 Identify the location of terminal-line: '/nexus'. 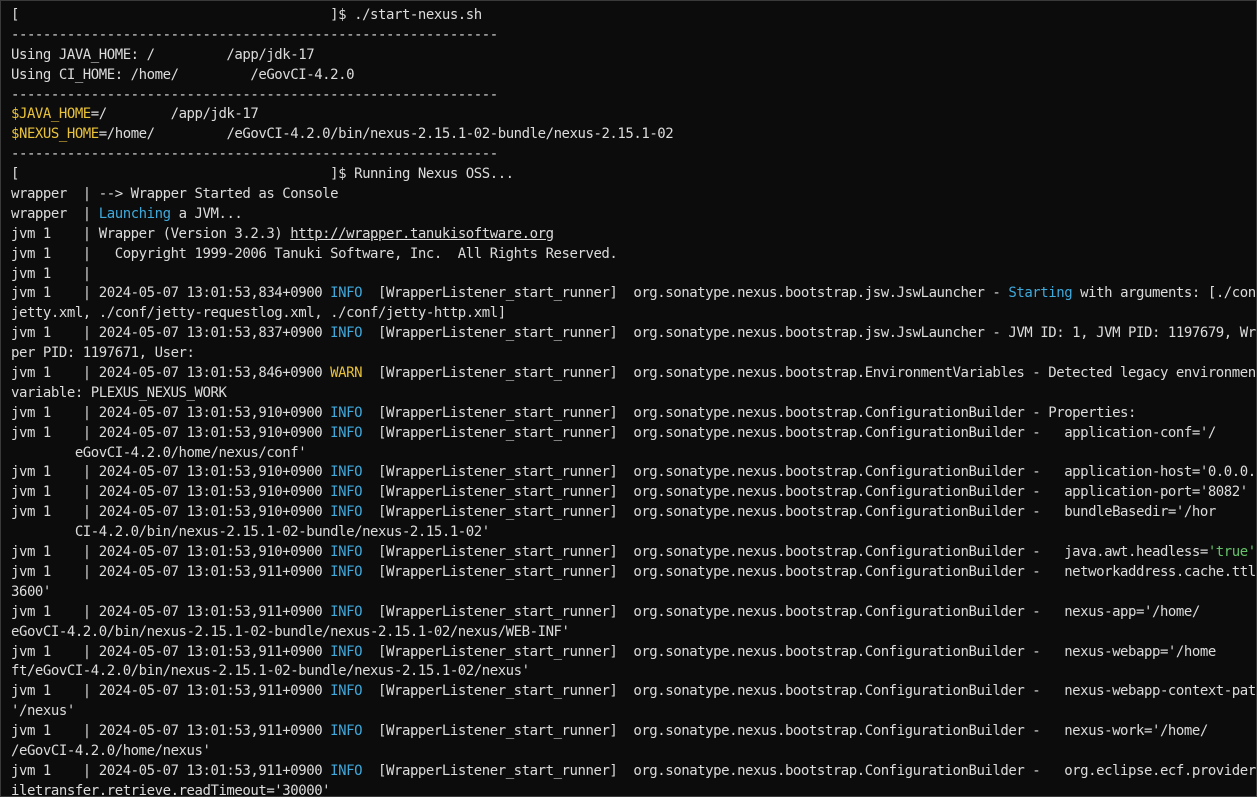
(633, 712).